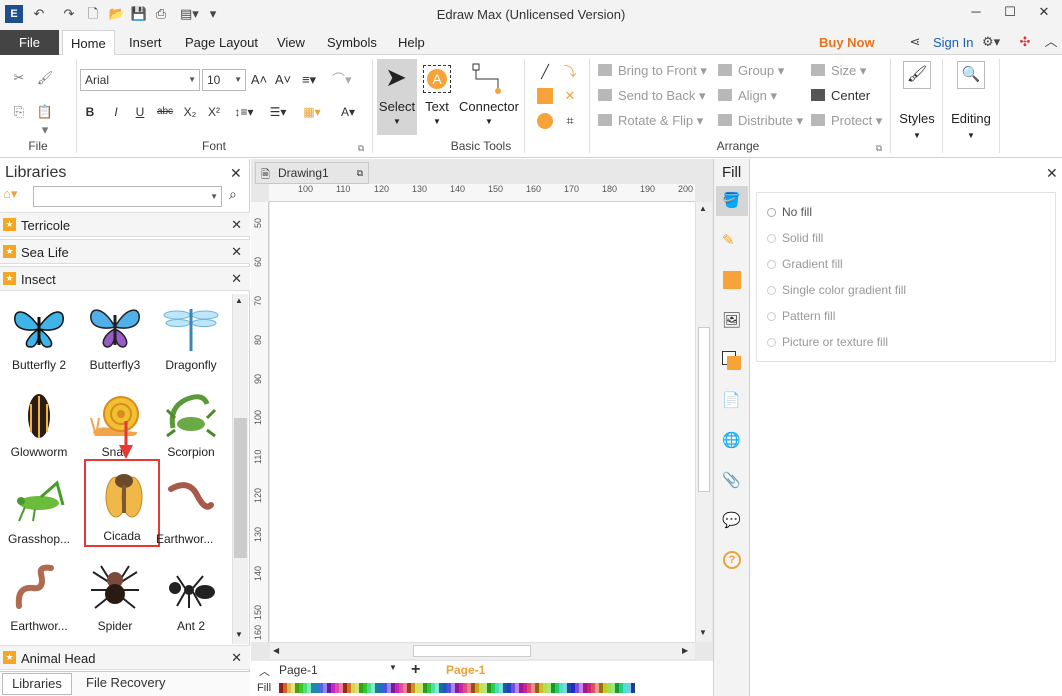  Describe the element at coordinates (127, 196) in the screenshot. I see `library-search-input: ▼` at that location.